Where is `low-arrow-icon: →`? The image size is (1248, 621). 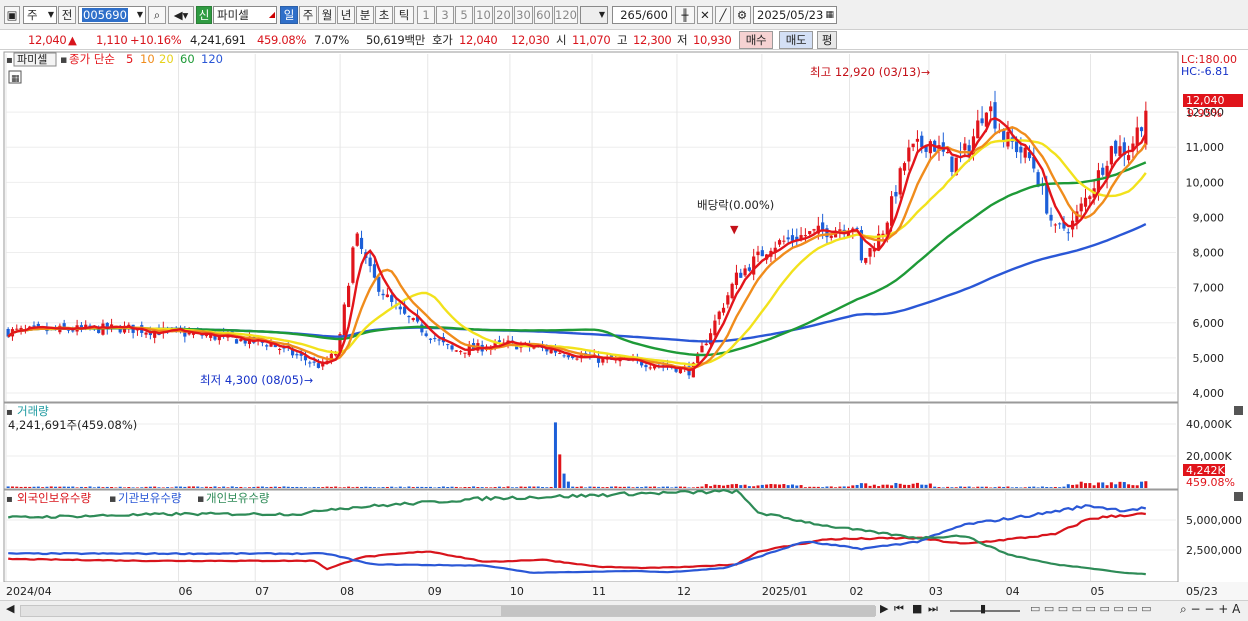 low-arrow-icon: → is located at coordinates (308, 380).